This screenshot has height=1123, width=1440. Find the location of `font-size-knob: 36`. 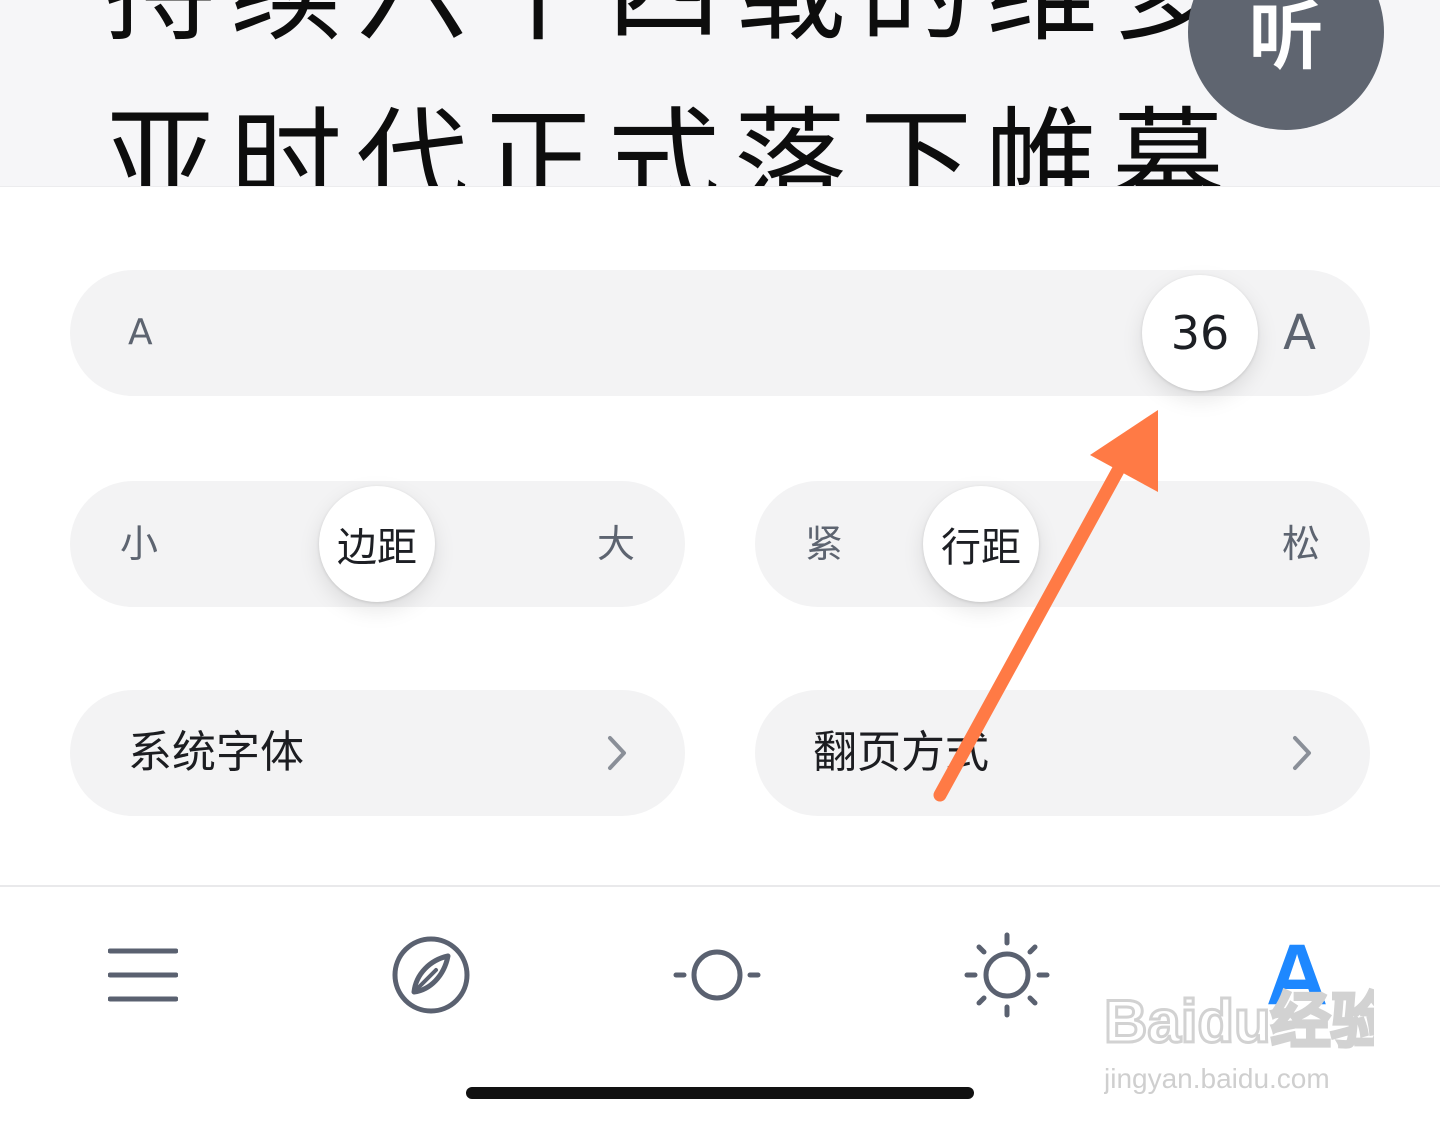

font-size-knob: 36 is located at coordinates (1200, 333).